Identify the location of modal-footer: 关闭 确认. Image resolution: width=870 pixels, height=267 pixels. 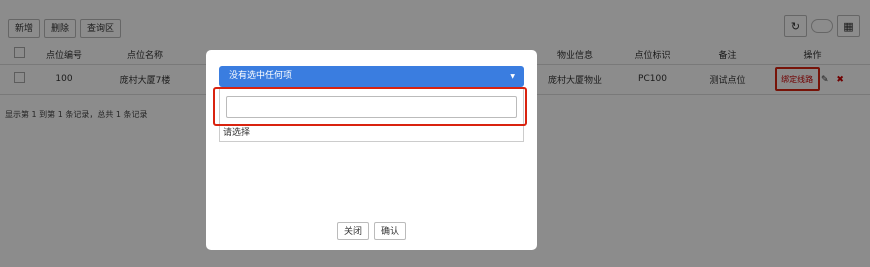
(371, 231).